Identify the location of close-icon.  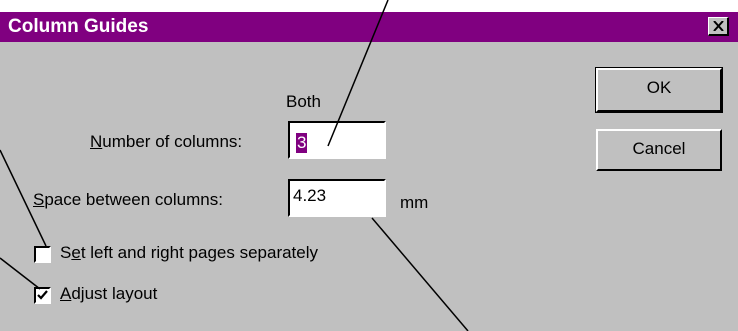
(718, 26).